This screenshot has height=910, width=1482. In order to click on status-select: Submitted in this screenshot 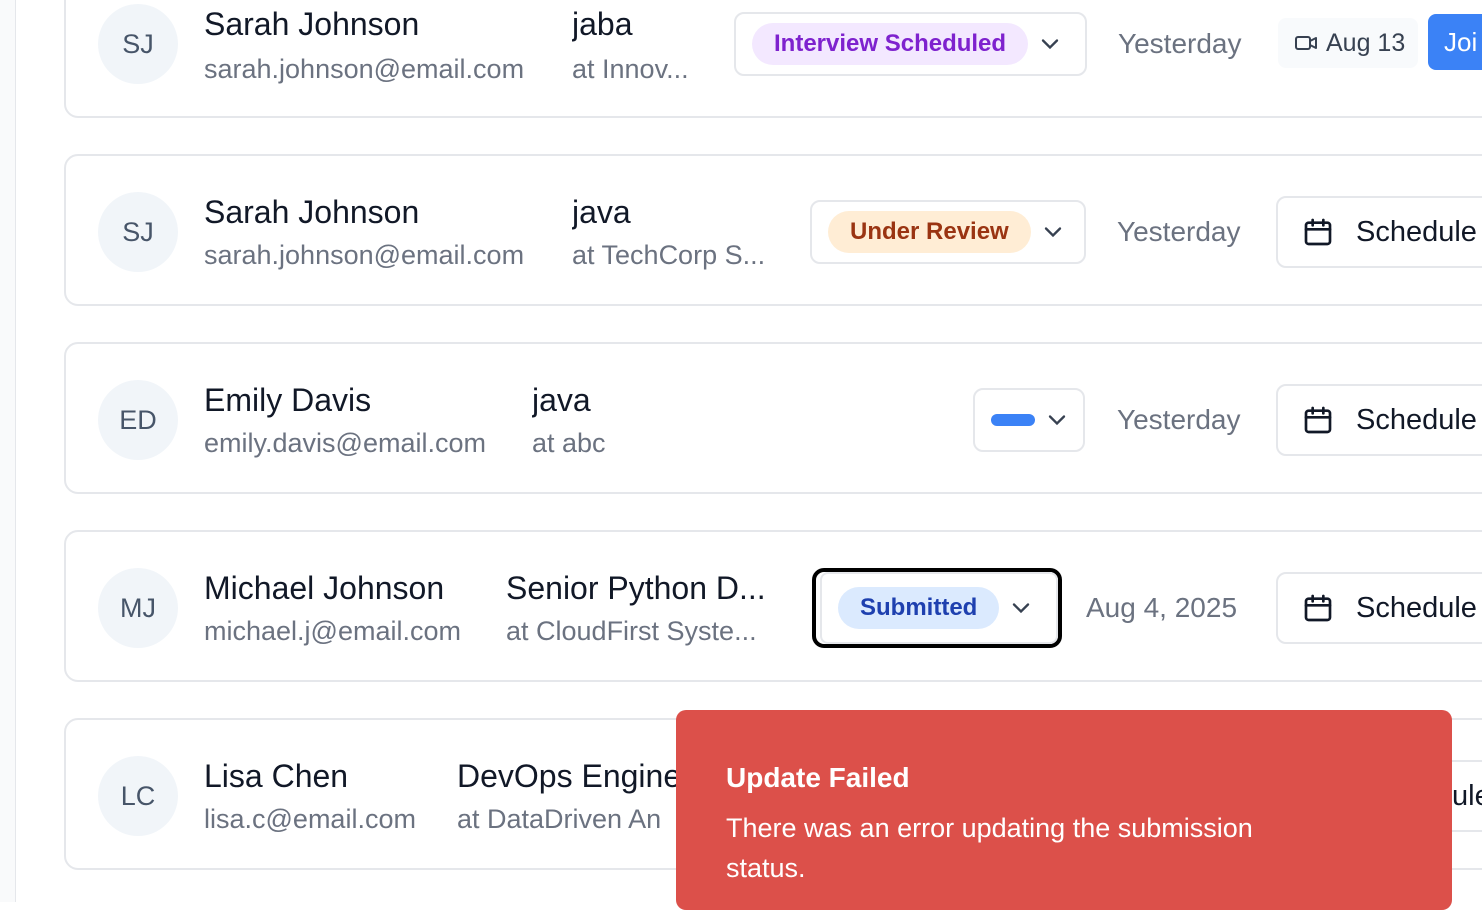, I will do `click(937, 608)`.